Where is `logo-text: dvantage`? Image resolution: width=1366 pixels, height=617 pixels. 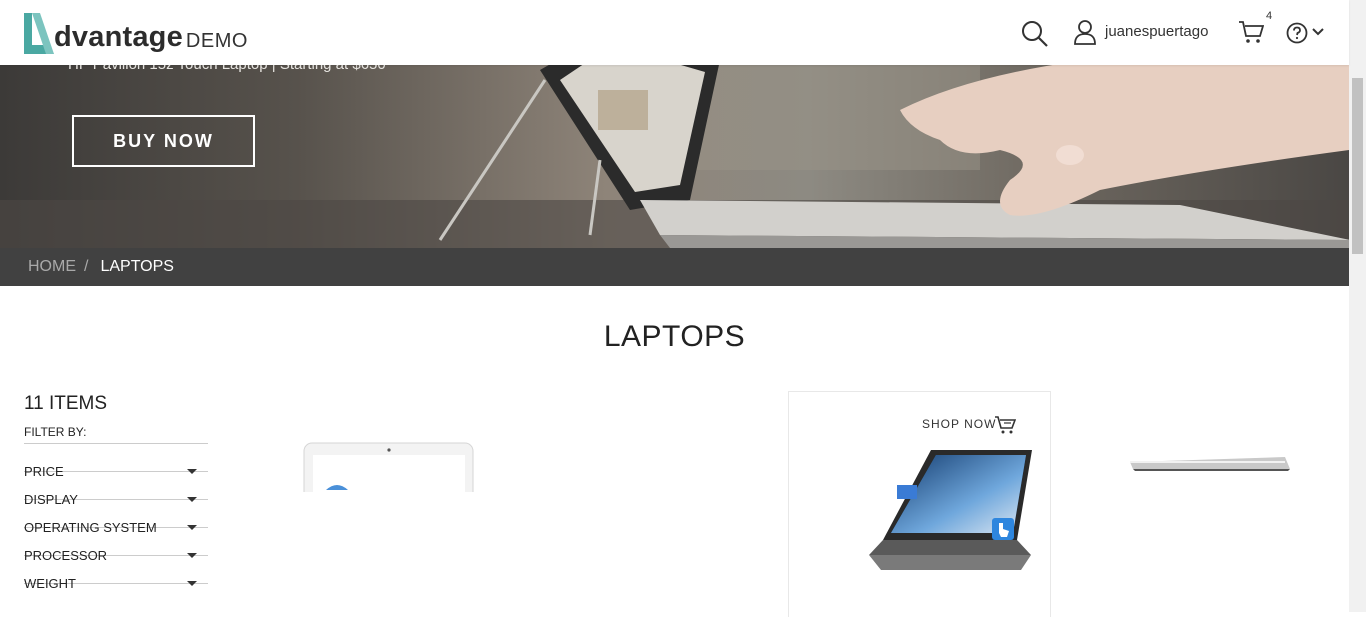 logo-text: dvantage is located at coordinates (118, 37).